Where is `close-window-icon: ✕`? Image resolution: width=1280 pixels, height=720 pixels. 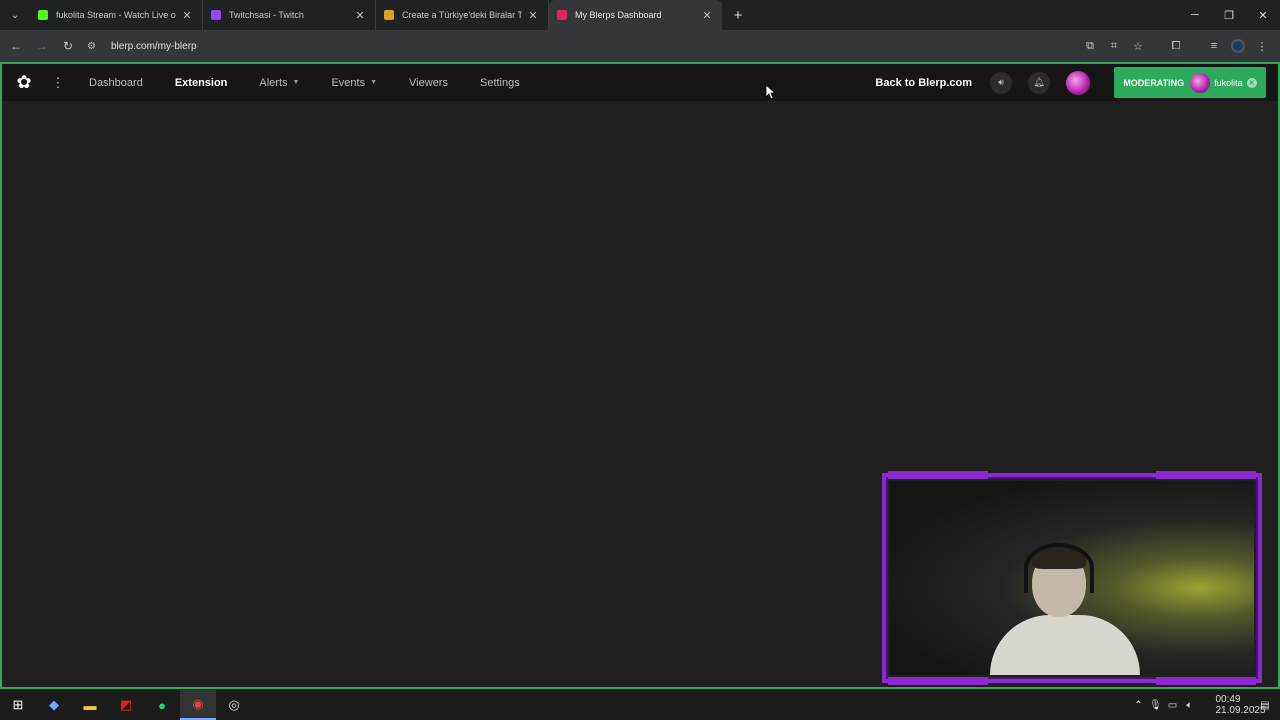 close-window-icon: ✕ is located at coordinates (1263, 15).